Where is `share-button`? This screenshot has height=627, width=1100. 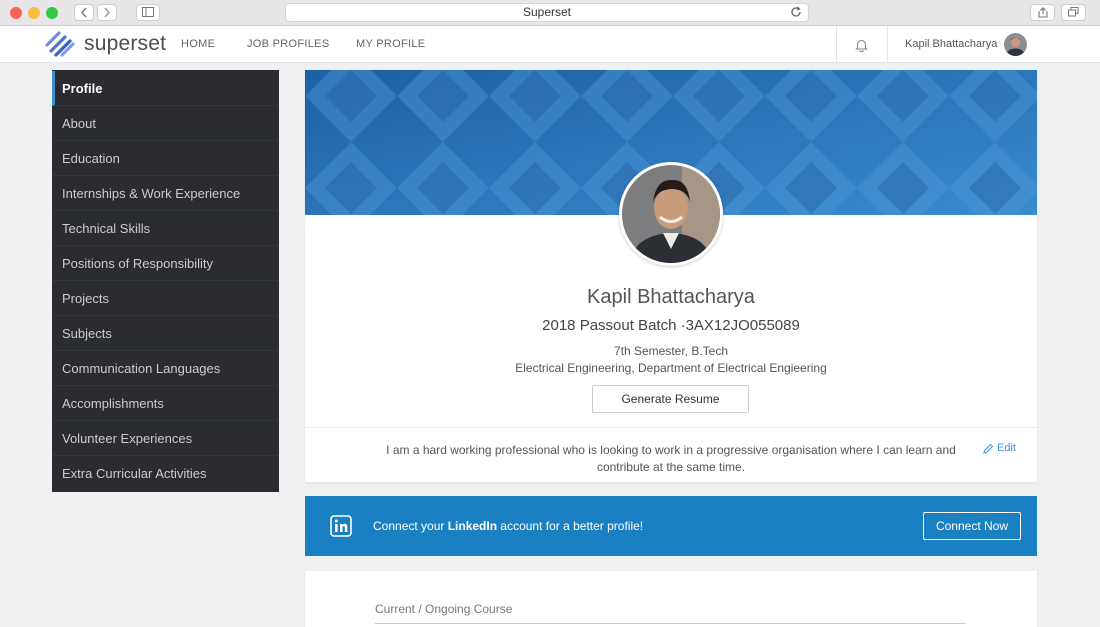
share-button is located at coordinates (1042, 12).